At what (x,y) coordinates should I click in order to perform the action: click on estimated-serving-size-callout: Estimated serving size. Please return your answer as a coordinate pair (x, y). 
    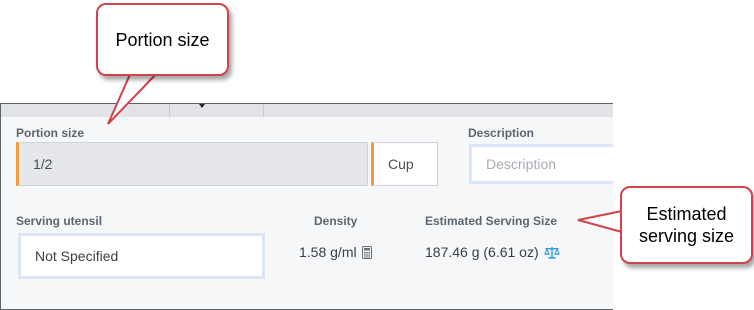
    Looking at the image, I should click on (686, 225).